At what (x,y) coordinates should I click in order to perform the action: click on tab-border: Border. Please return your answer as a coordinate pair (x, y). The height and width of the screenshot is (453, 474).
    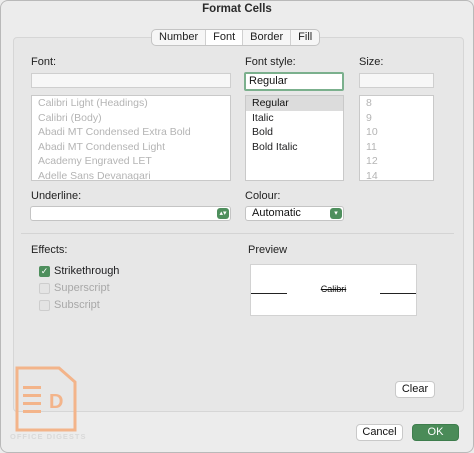
    Looking at the image, I should click on (267, 37).